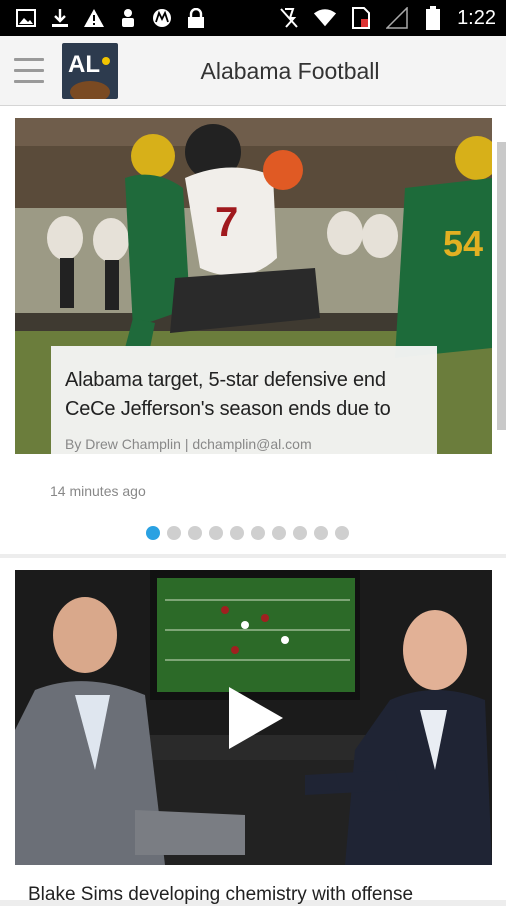  I want to click on hamburger-icon, so click(29, 59).